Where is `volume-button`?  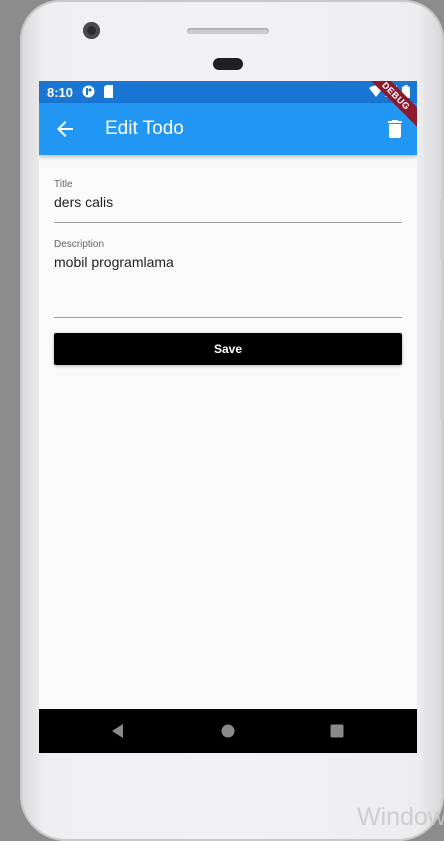 volume-button is located at coordinates (442, 370).